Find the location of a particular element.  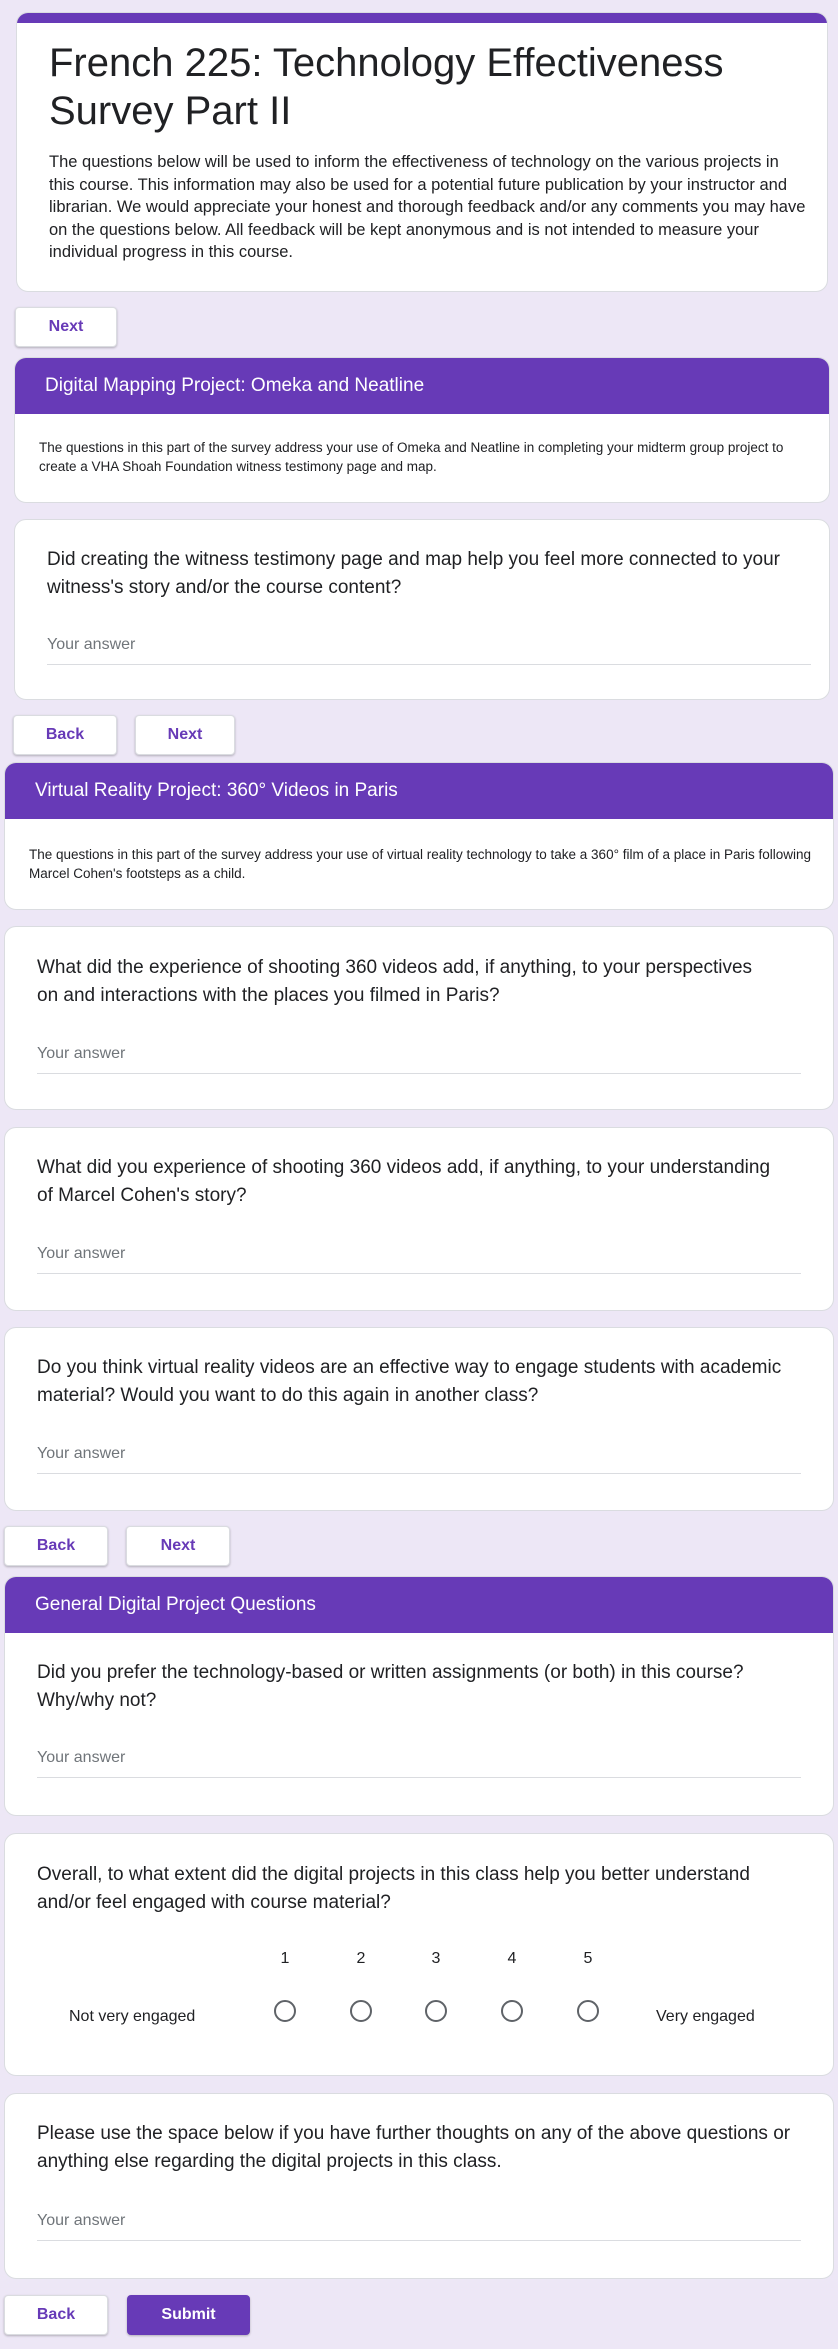

scale-number: 5 is located at coordinates (588, 1958).